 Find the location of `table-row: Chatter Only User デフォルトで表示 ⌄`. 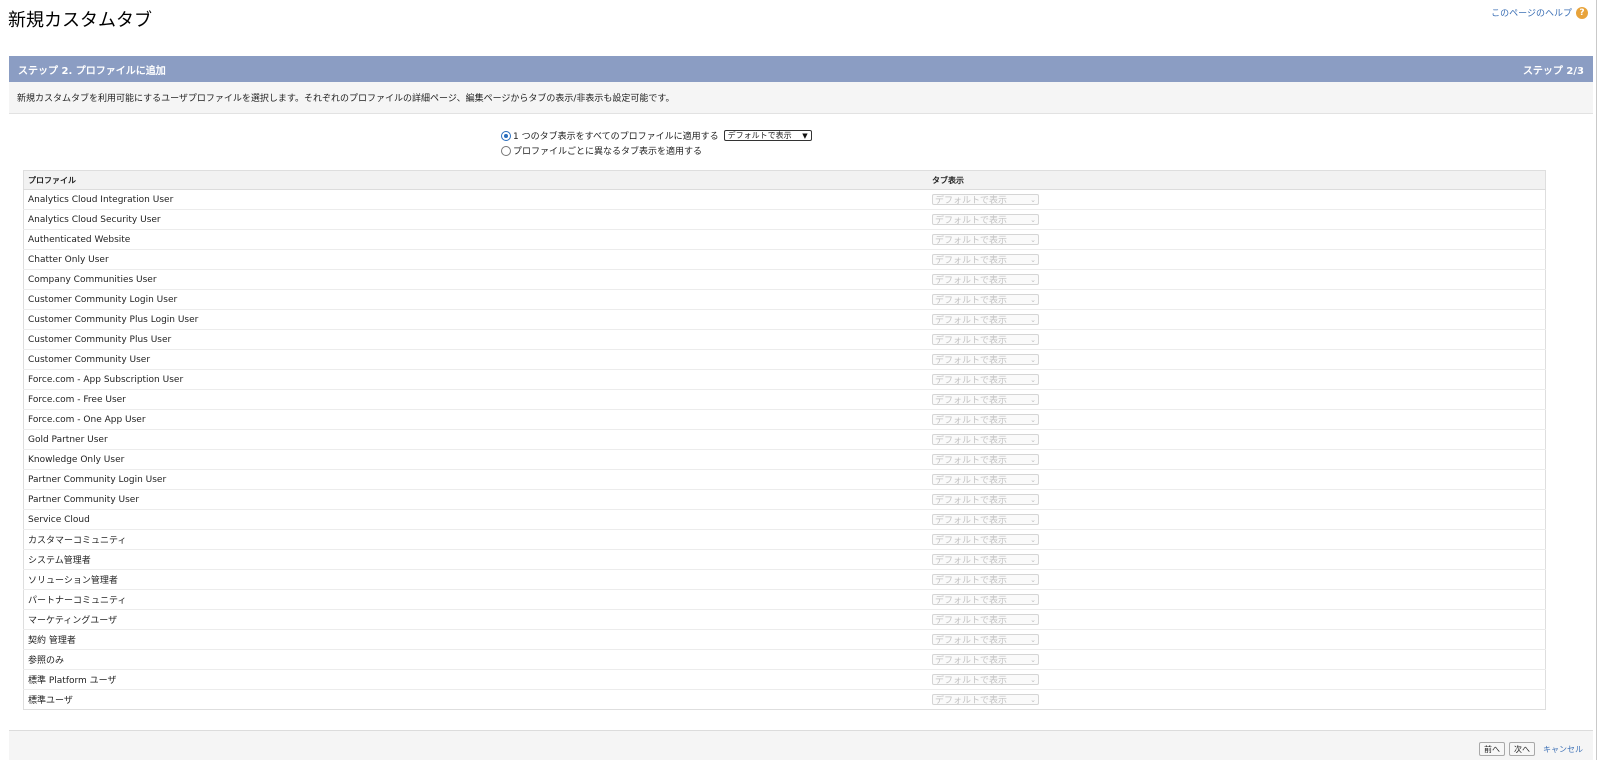

table-row: Chatter Only User デフォルトで表示 ⌄ is located at coordinates (784, 259).